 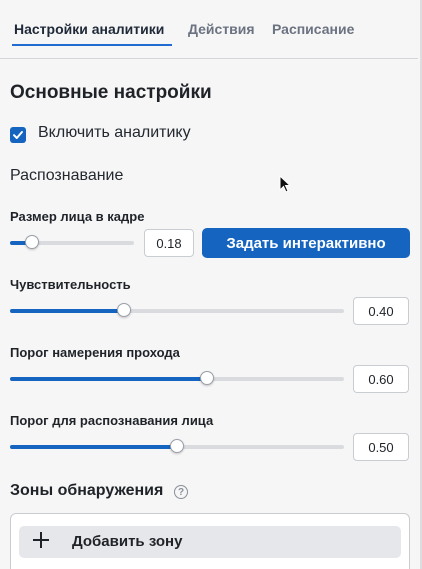 I want to click on tab-bar: Настройки аналитики Действия Расписание, so click(x=209, y=29).